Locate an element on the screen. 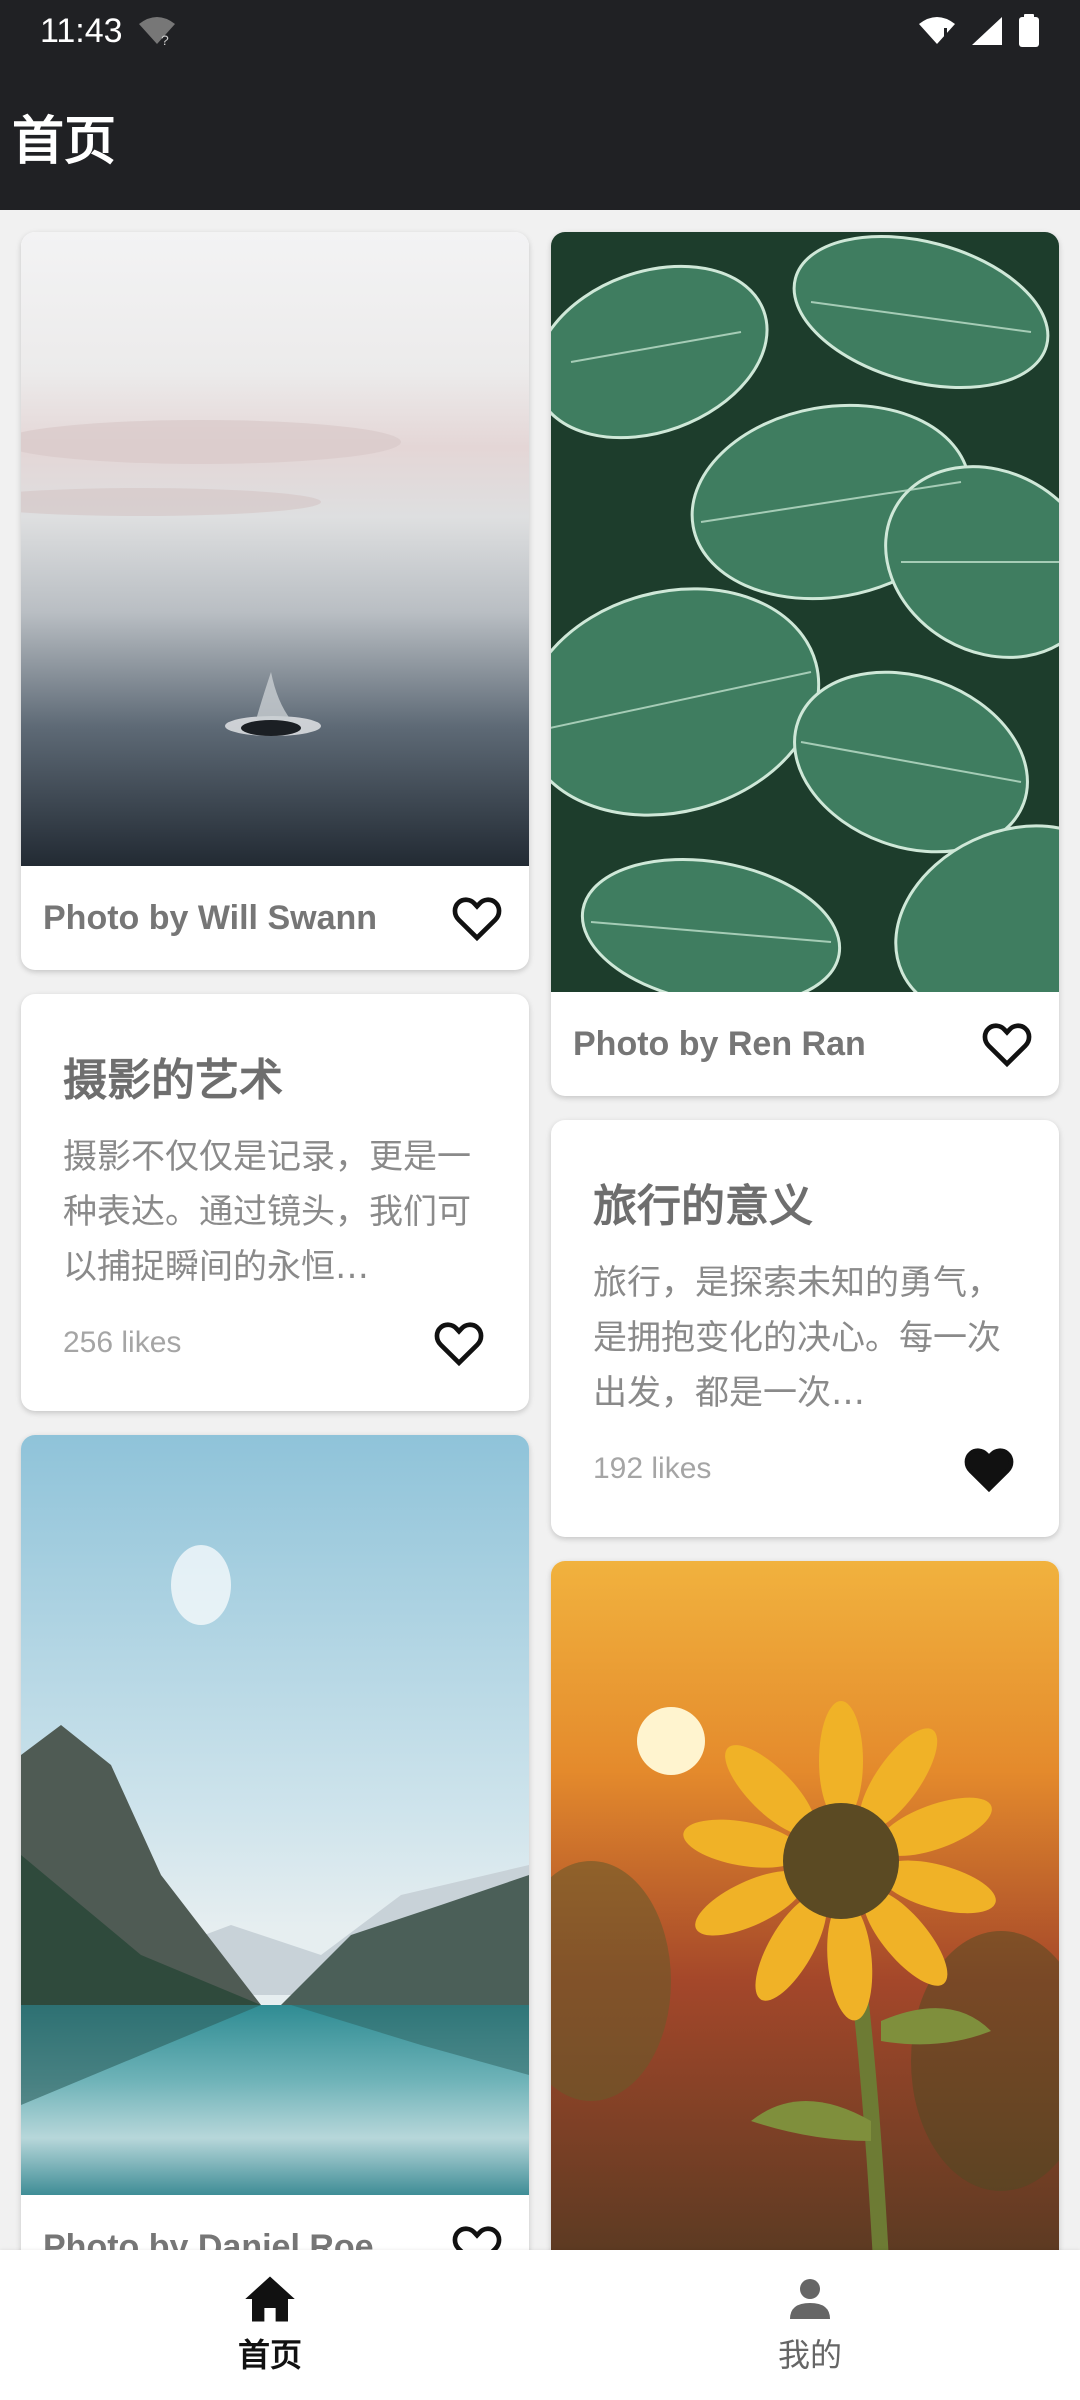  photo-card: Photo by Will Swann is located at coordinates (275, 601).